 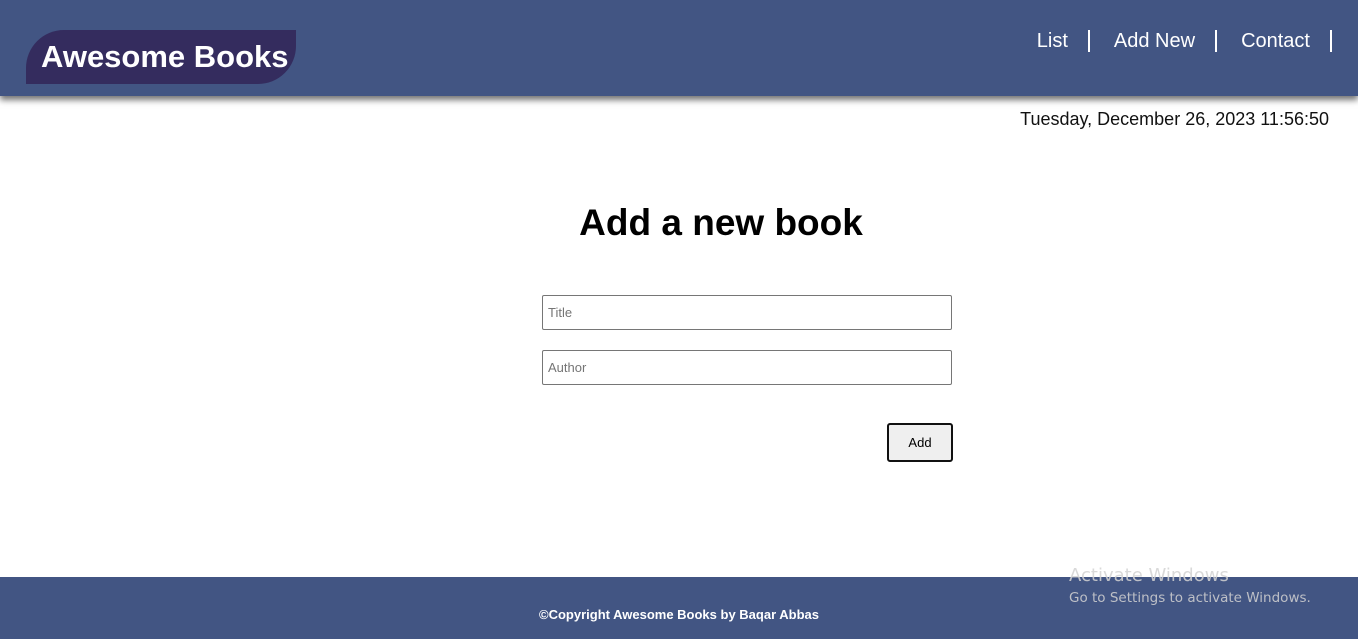 I want to click on site-footer: ©Copyright Awesome Books by Baqar Abbas, so click(x=679, y=608).